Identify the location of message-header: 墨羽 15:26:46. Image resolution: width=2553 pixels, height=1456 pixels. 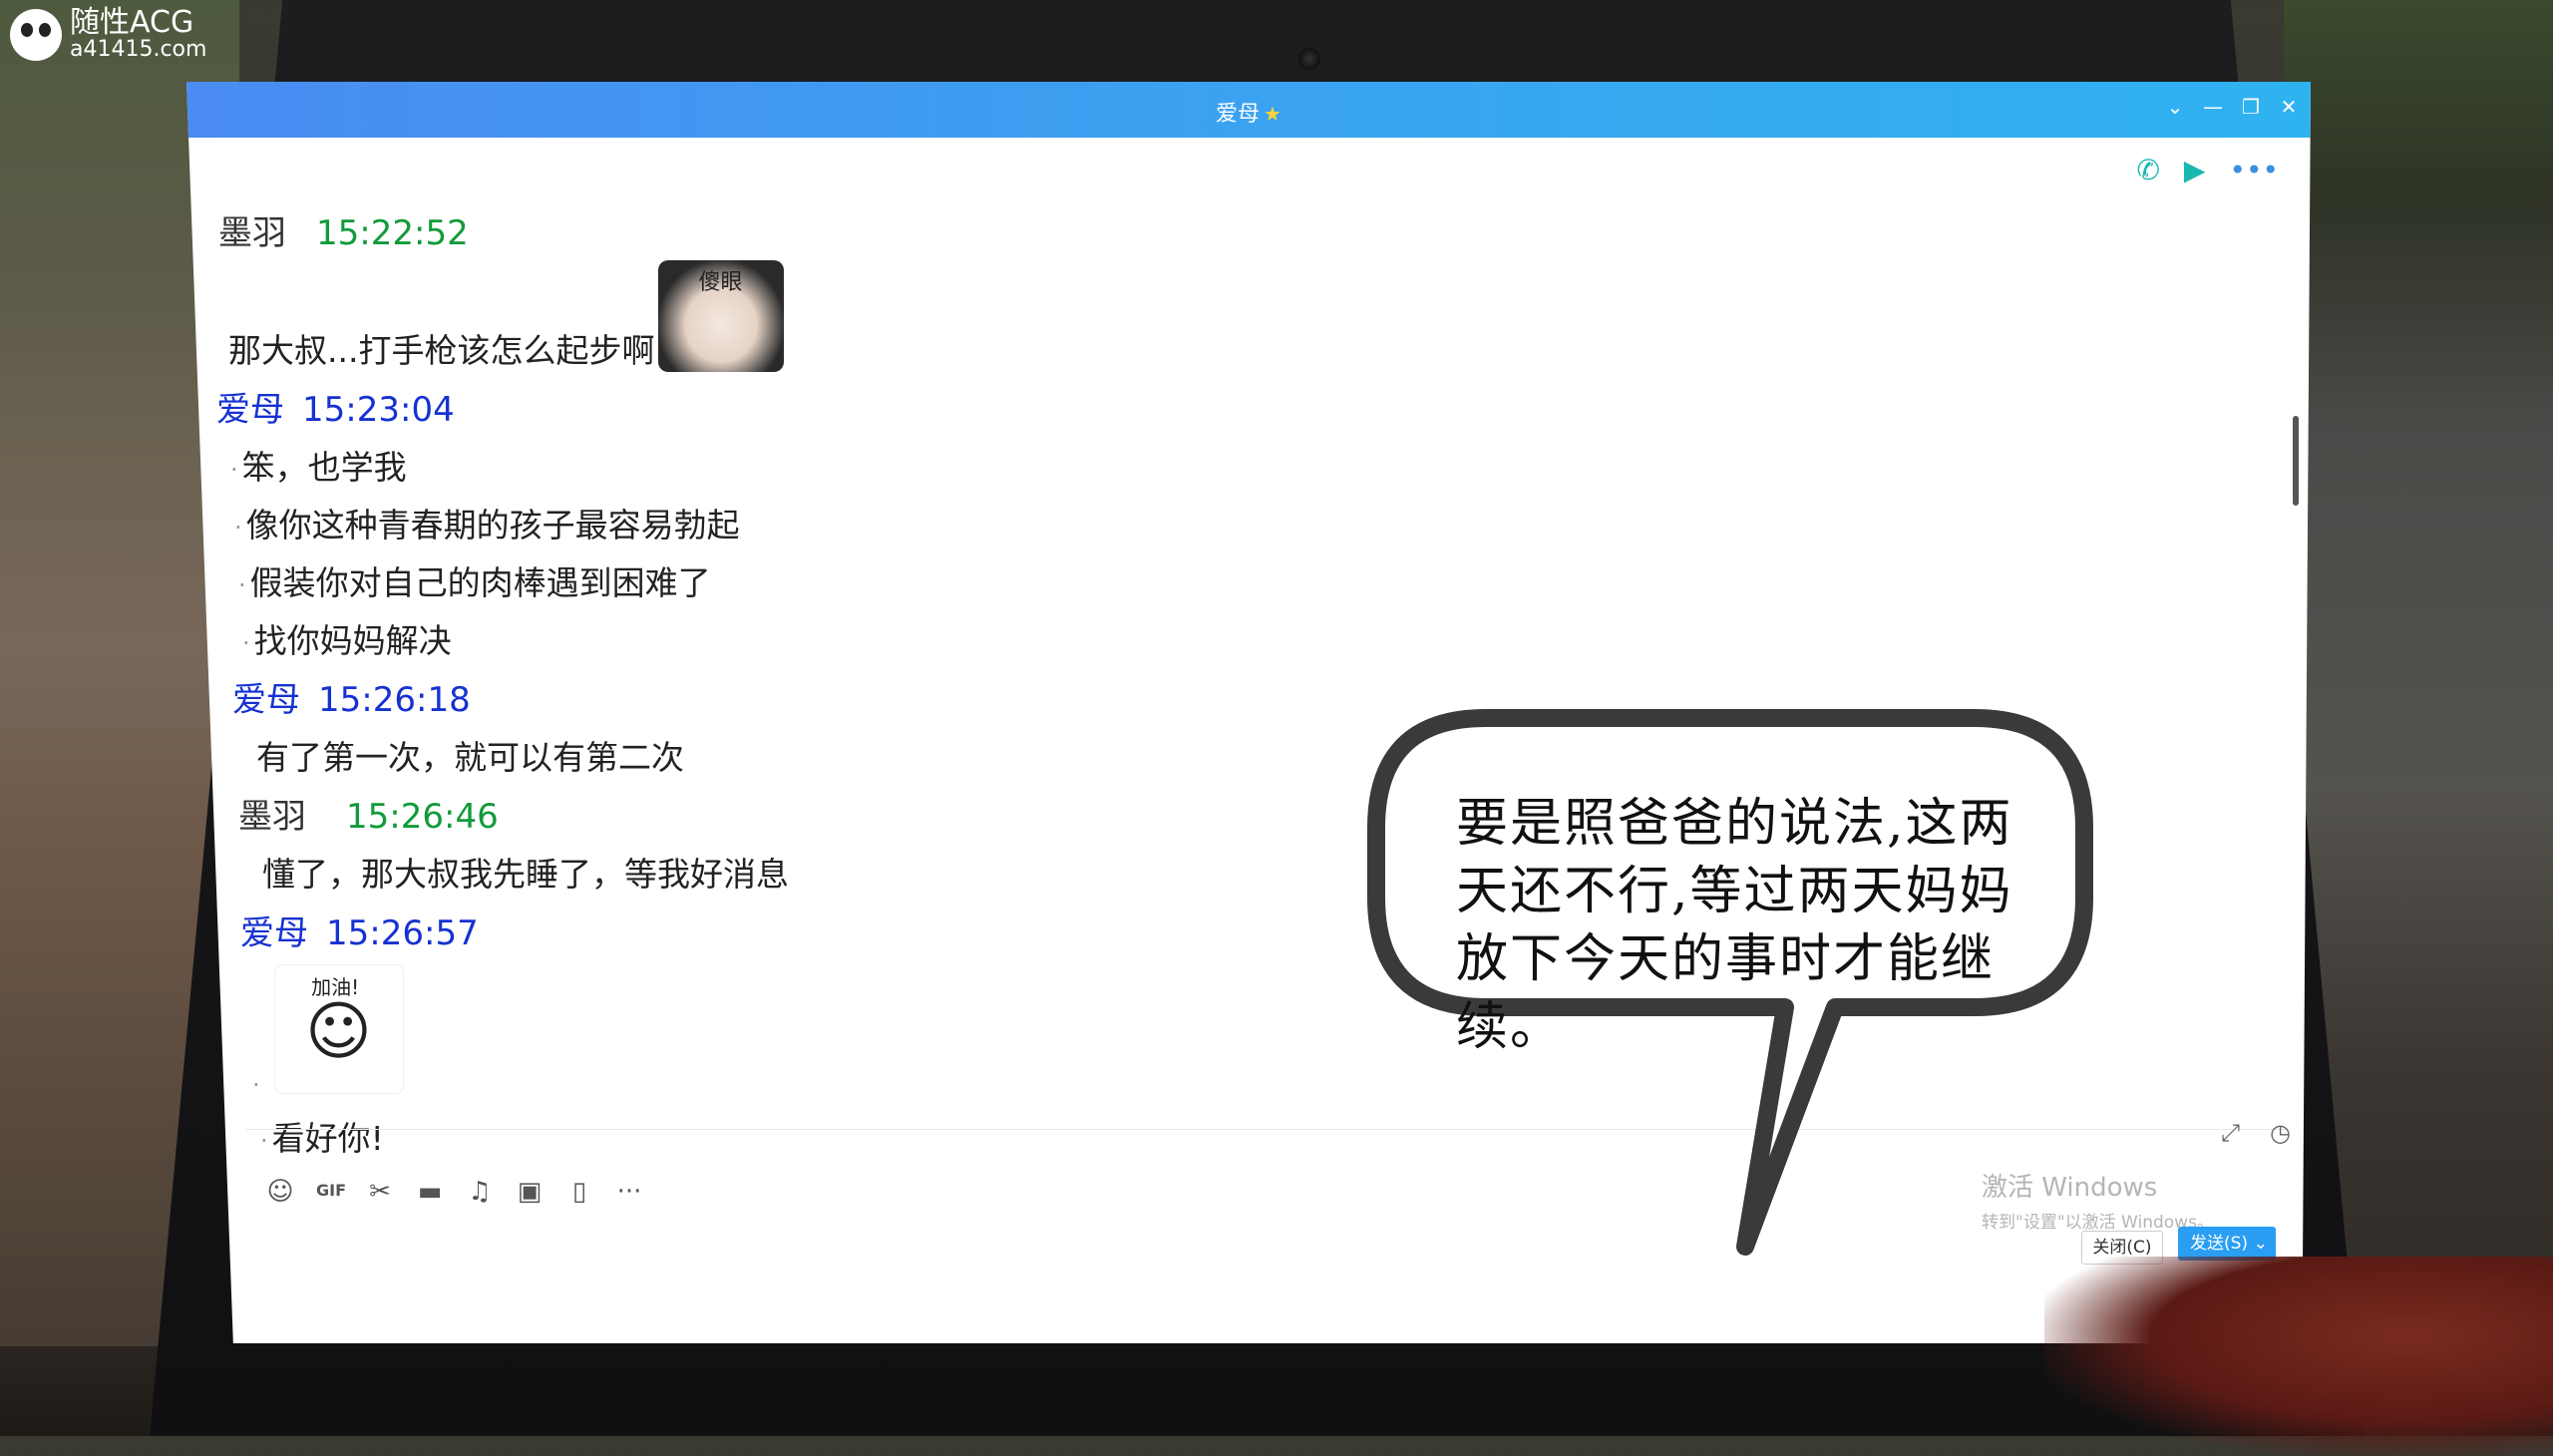
(876, 813).